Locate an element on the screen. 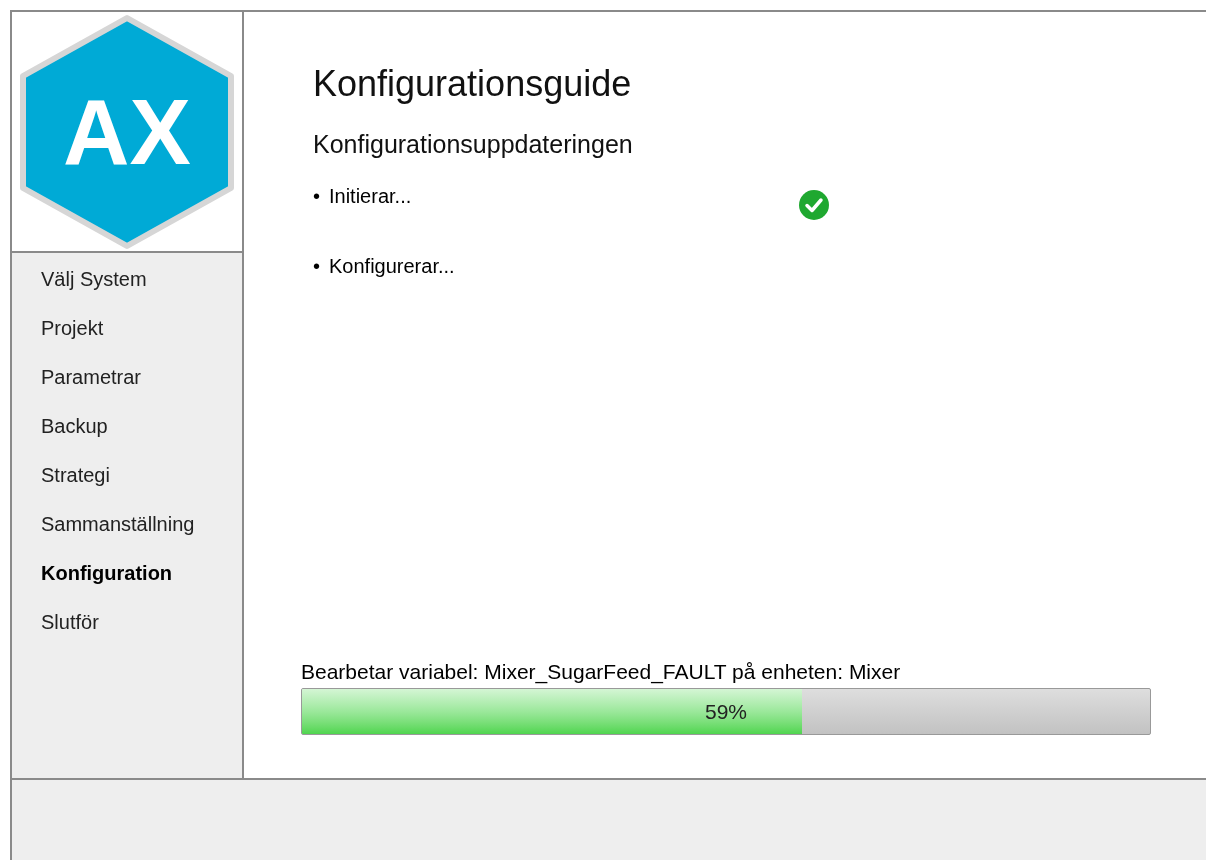 This screenshot has height=860, width=1206. status-text: Bearbetar variabel: Mixer_SugarFeed_FAULT på enheten: Mixer is located at coordinates (601, 672).